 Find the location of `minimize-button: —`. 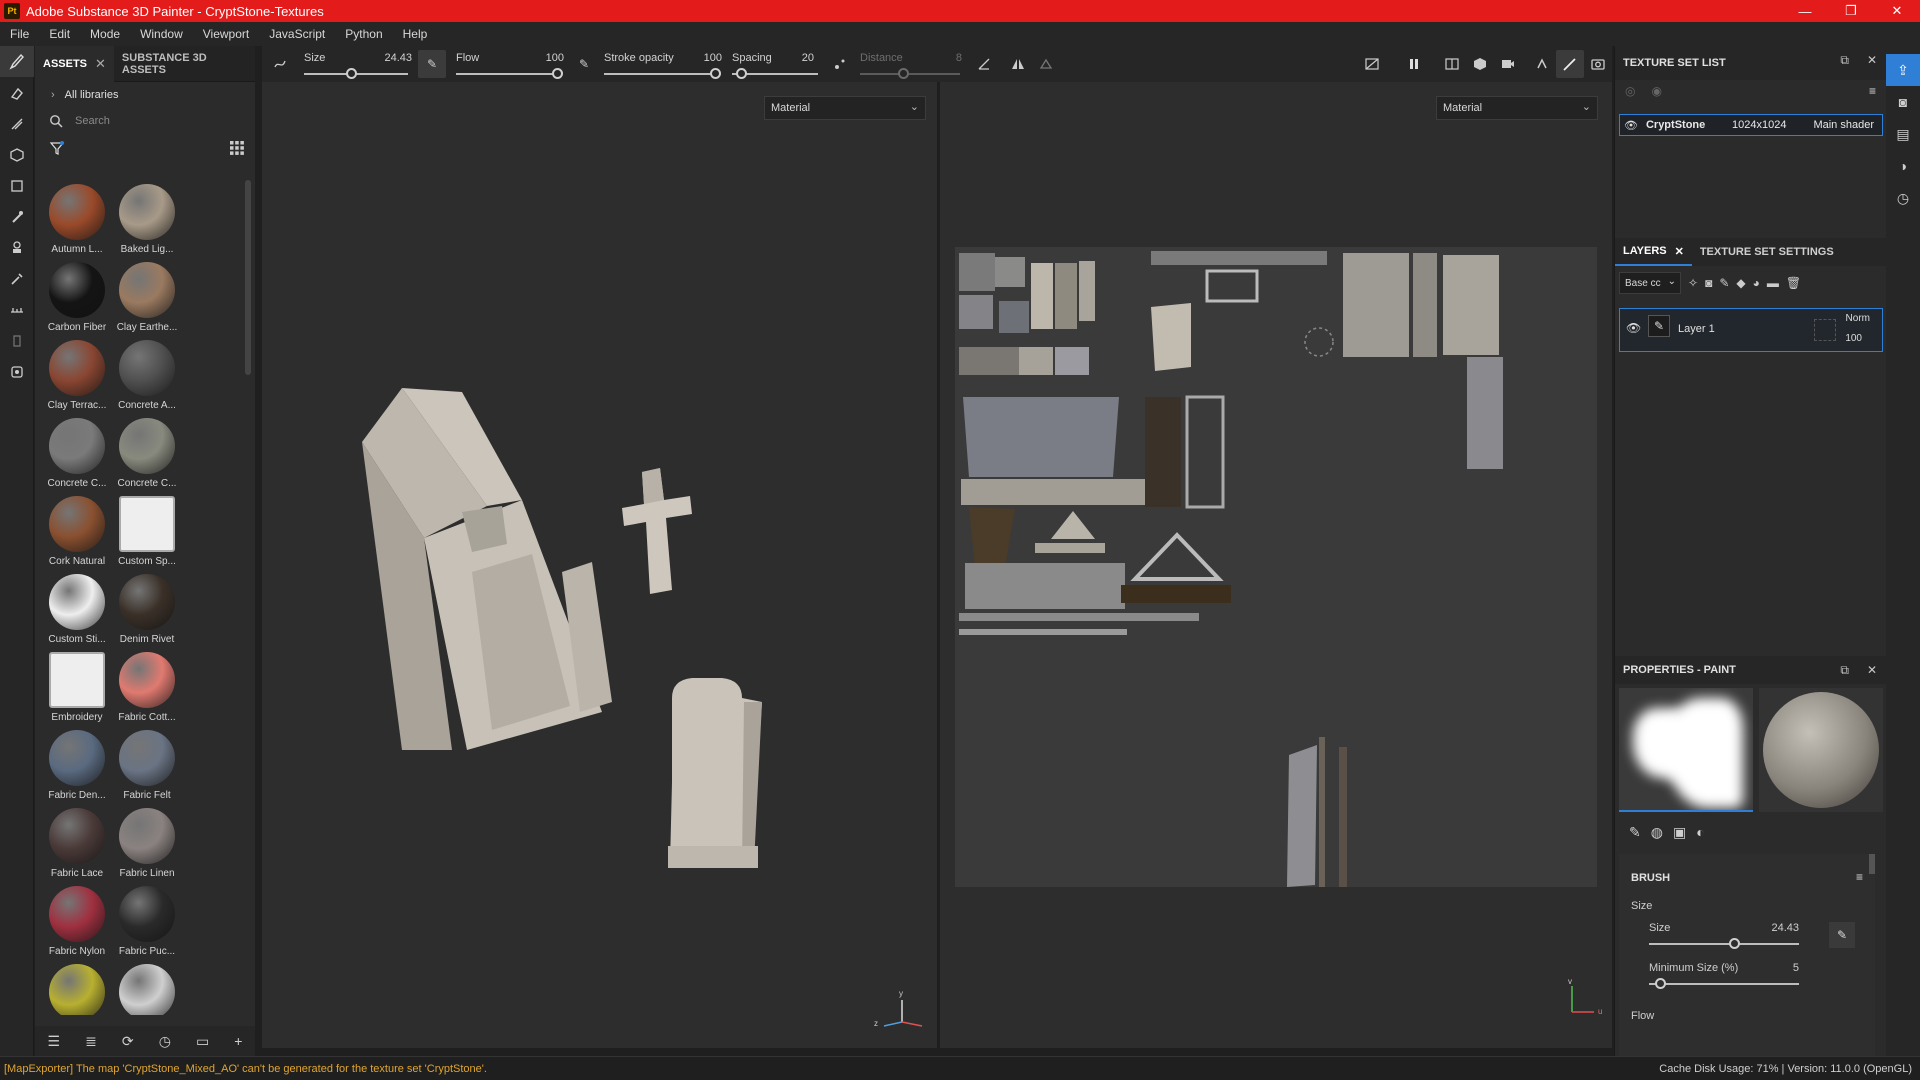

minimize-button: — is located at coordinates (1805, 11).